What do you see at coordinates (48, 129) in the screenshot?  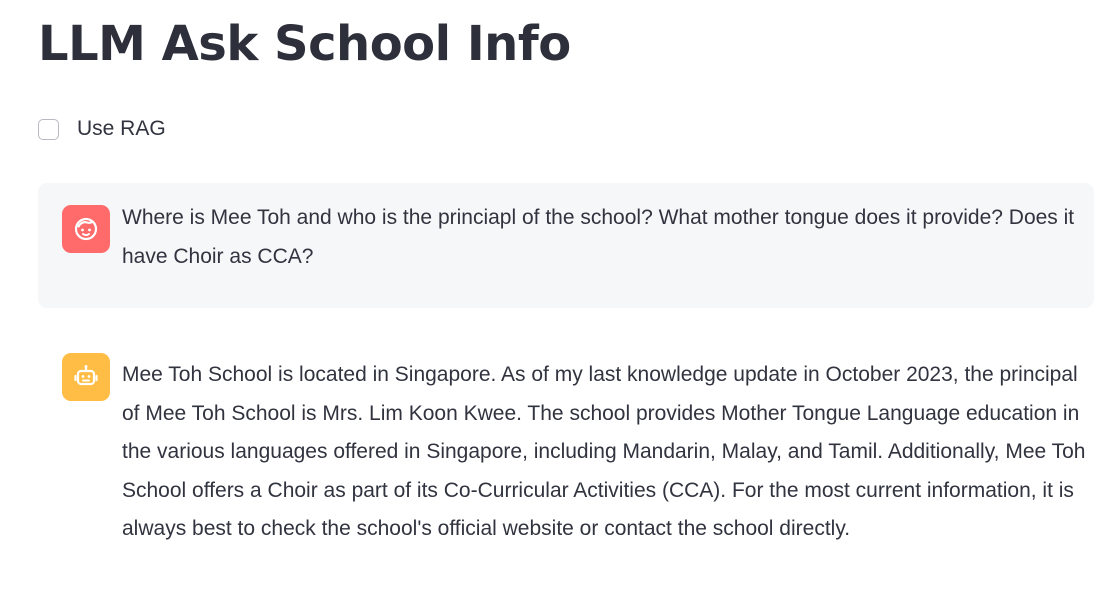 I see `checkbox-box` at bounding box center [48, 129].